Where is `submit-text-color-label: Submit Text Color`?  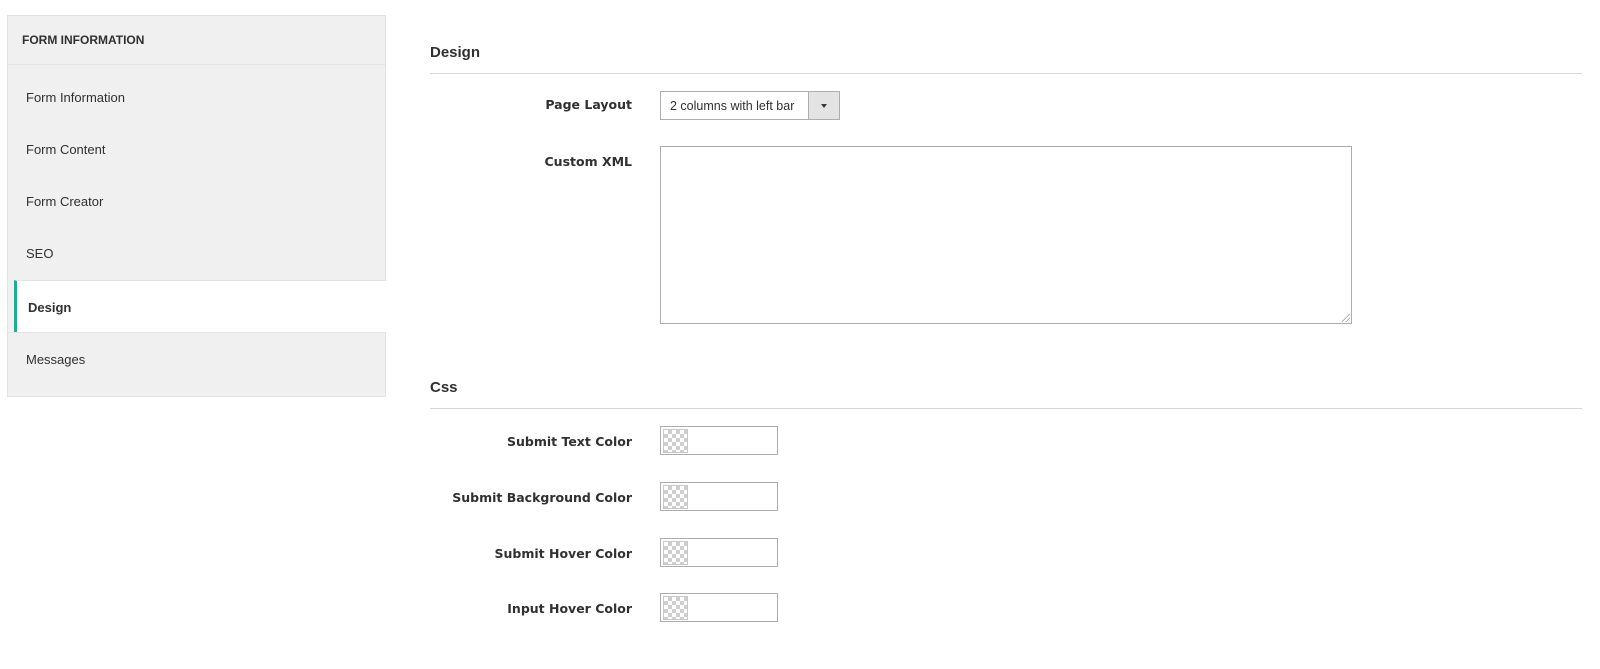 submit-text-color-label: Submit Text Color is located at coordinates (569, 441).